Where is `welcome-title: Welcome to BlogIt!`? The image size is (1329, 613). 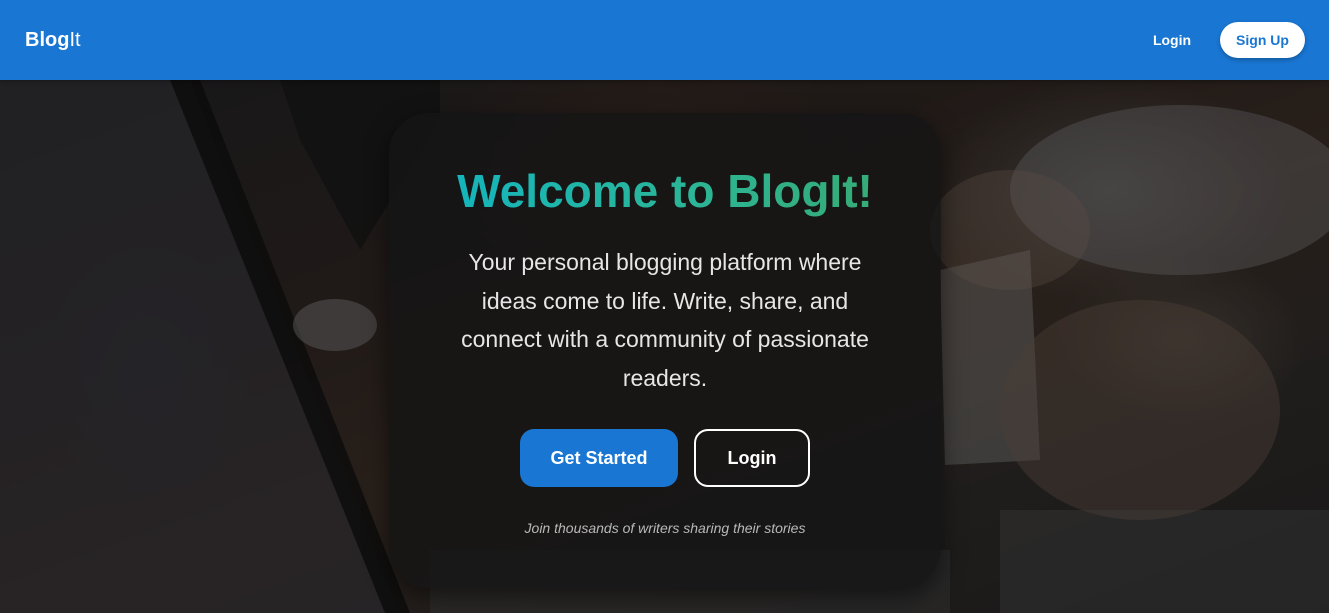 welcome-title: Welcome to BlogIt! is located at coordinates (665, 191).